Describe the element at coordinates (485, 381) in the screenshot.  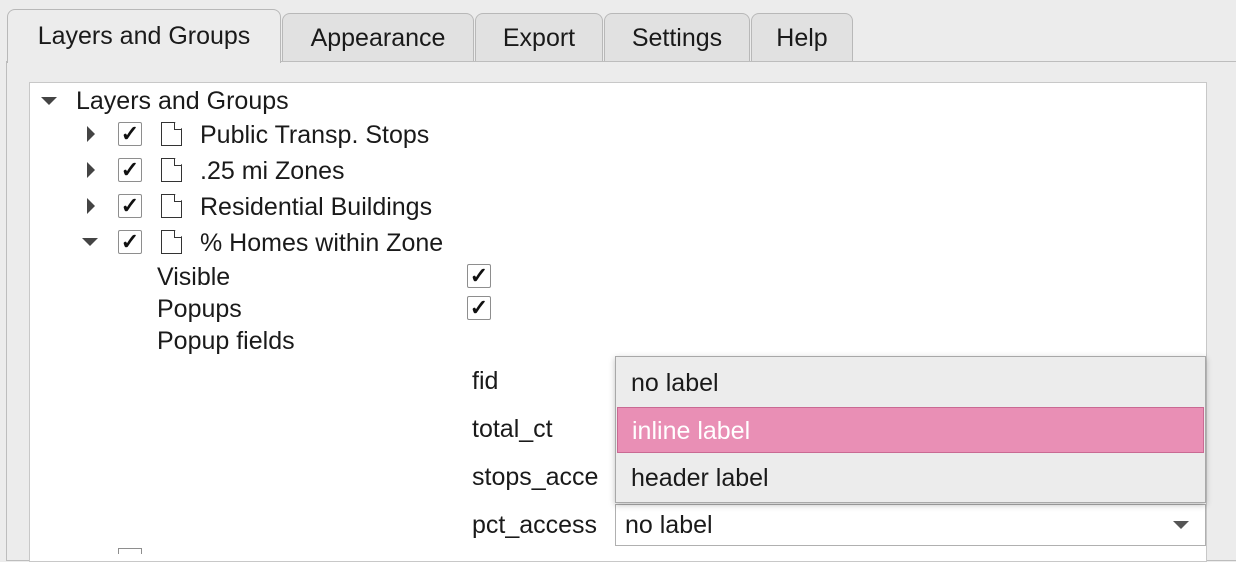
I see `field-name: fid` at that location.